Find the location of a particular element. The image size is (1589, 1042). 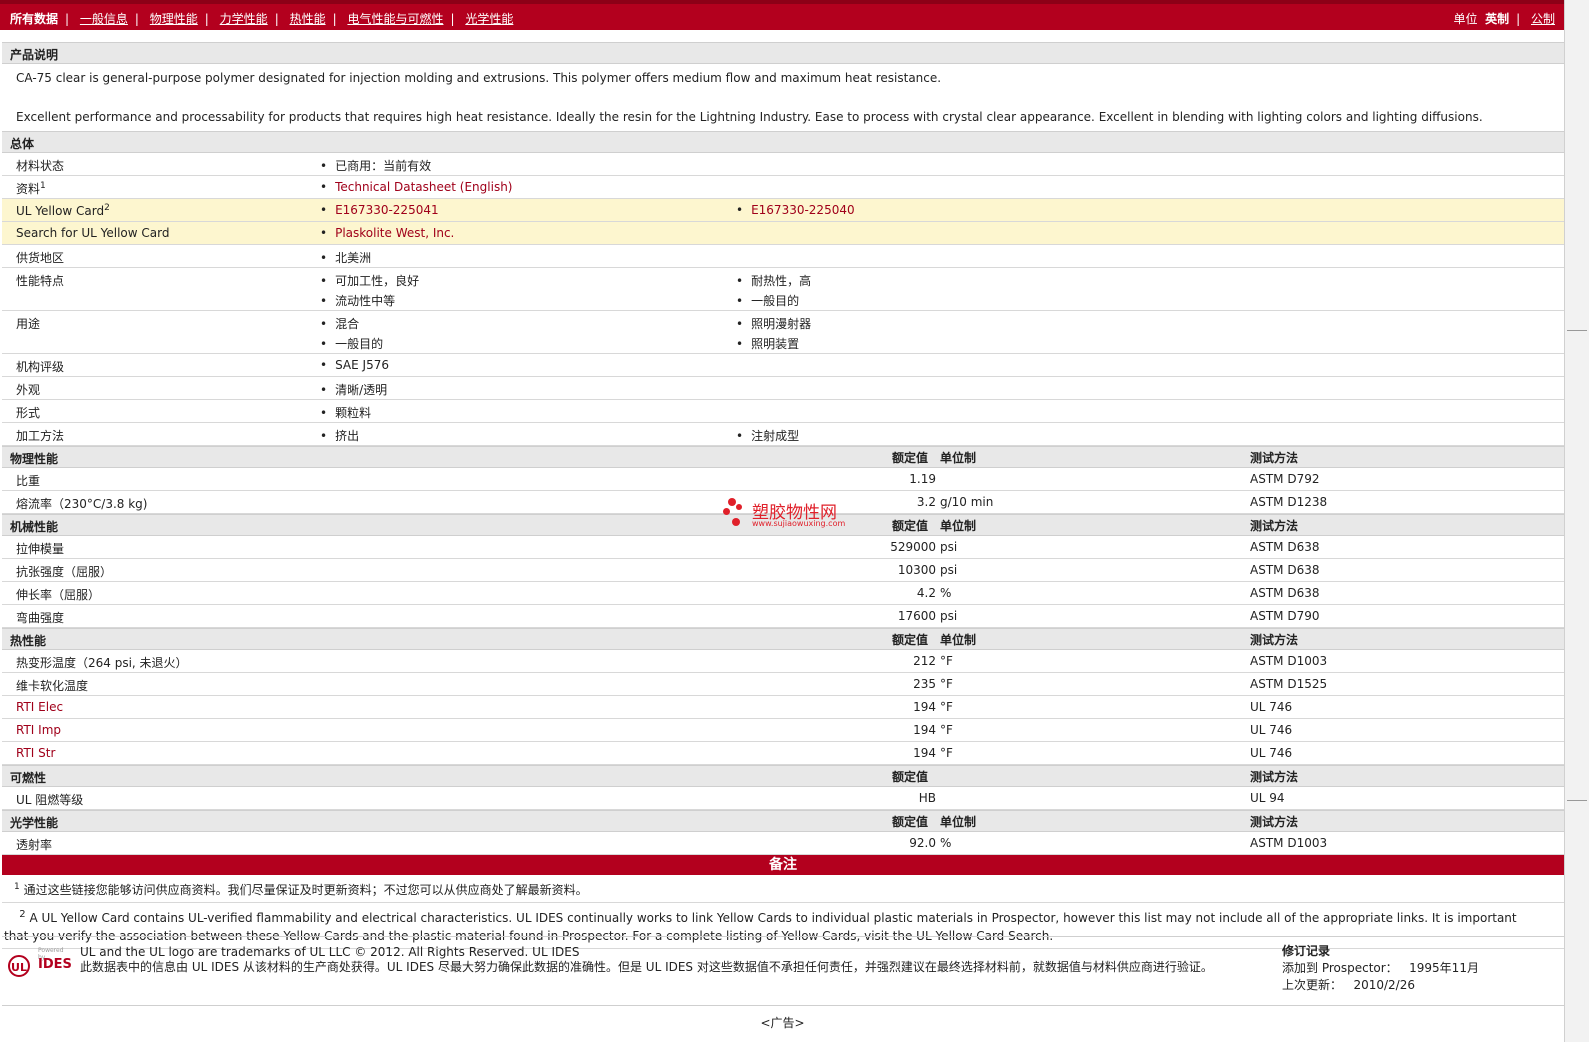

section-title: 机械性能 is located at coordinates (34, 527).